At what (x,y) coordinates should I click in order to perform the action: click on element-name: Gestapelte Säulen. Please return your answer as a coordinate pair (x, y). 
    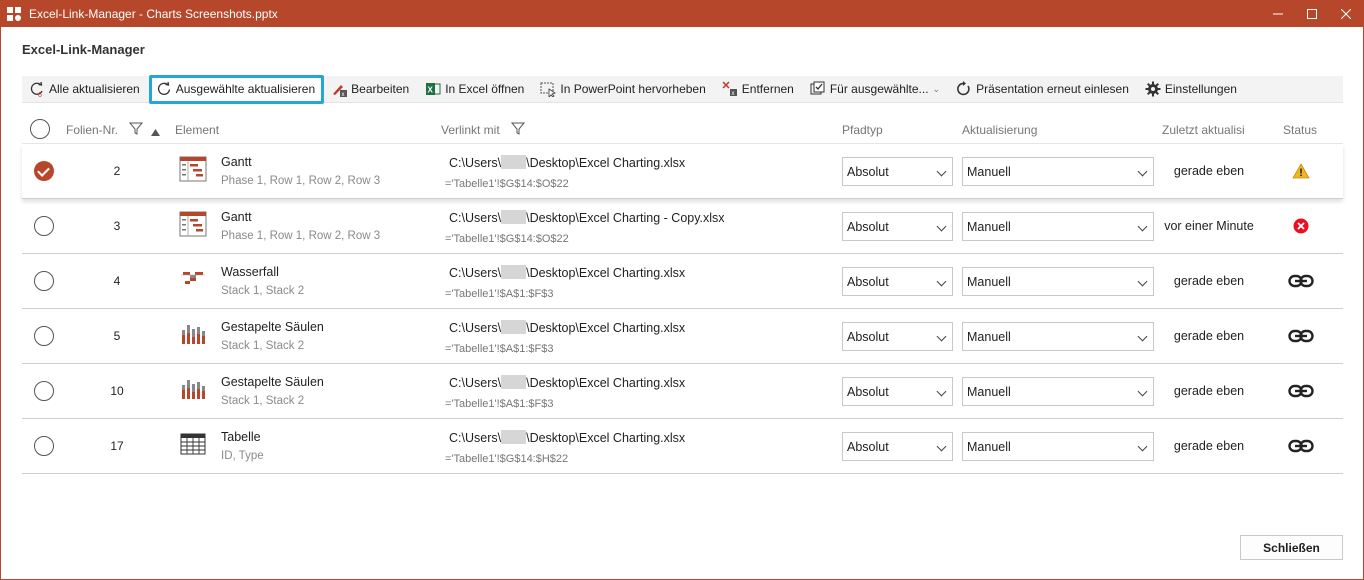
    Looking at the image, I should click on (272, 382).